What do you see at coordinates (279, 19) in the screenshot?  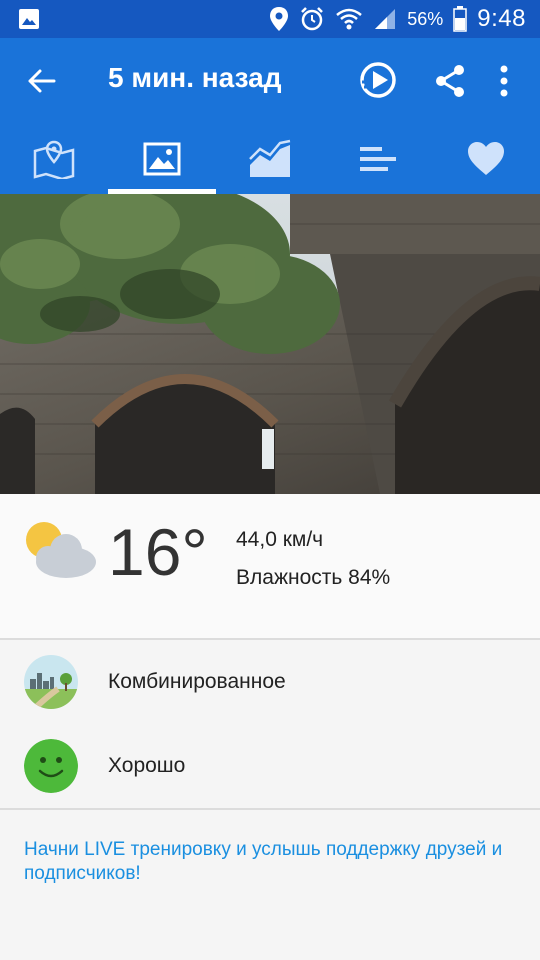 I see `location-icon` at bounding box center [279, 19].